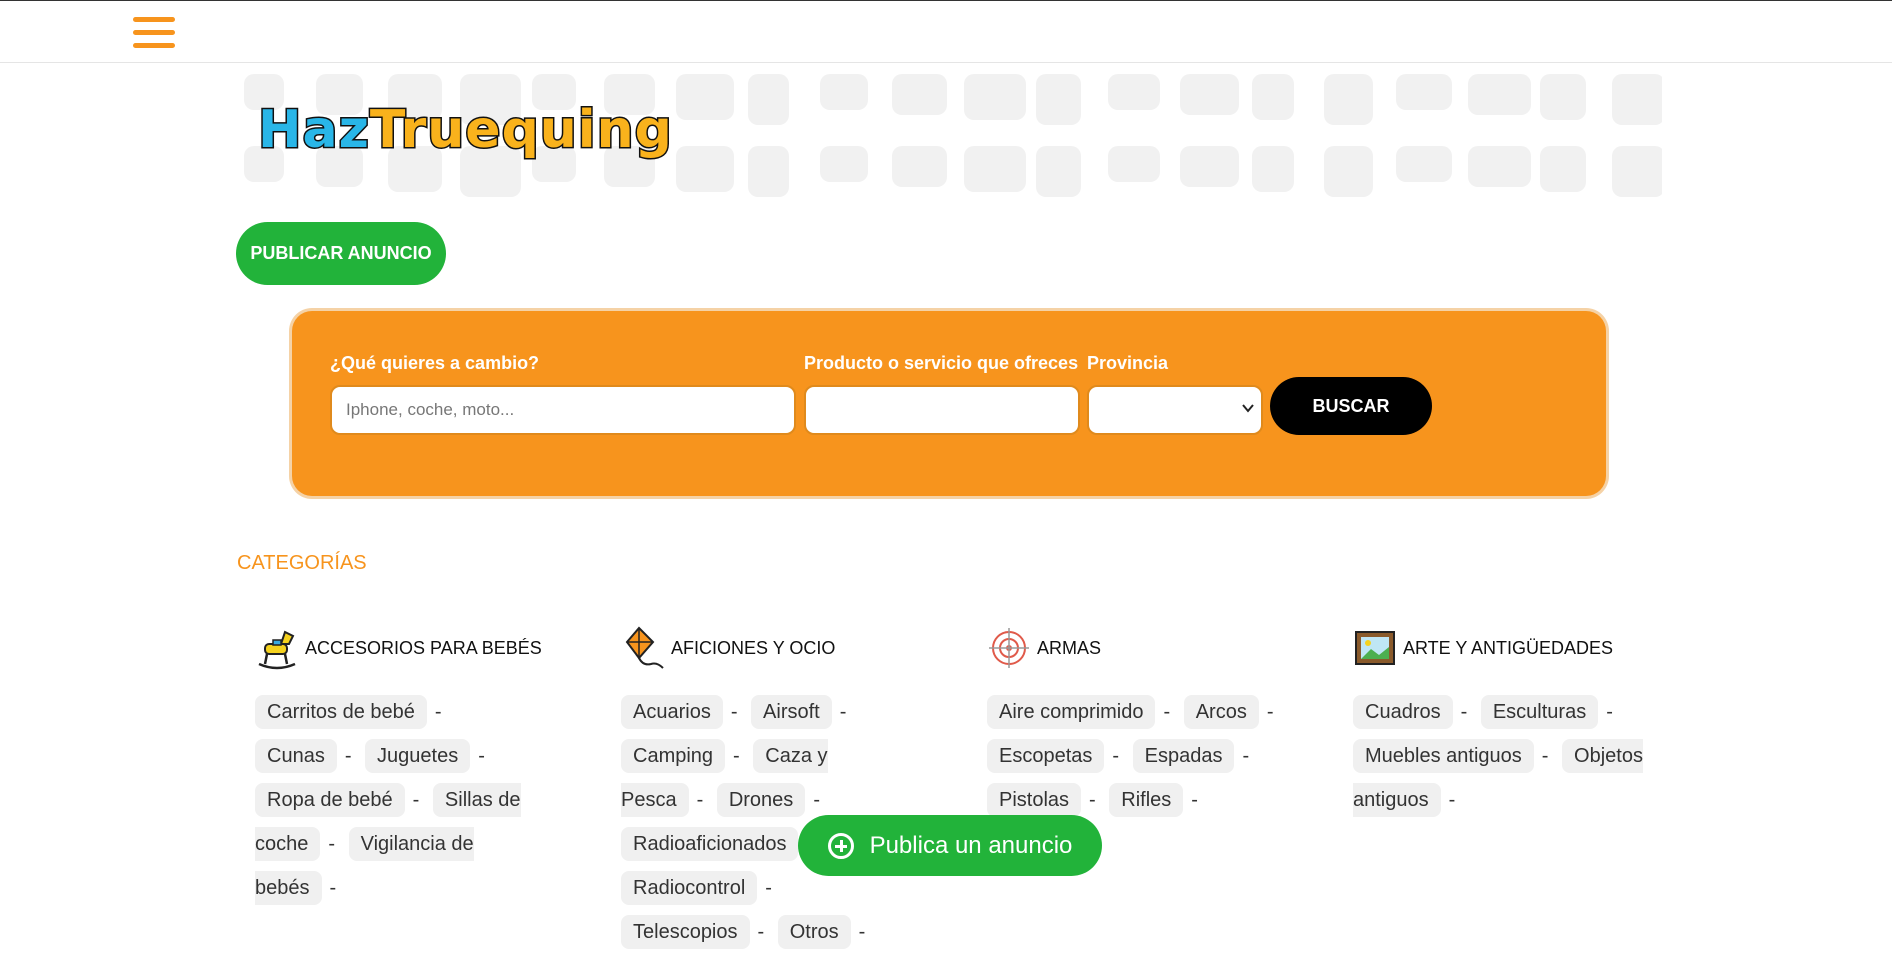 The image size is (1892, 954). What do you see at coordinates (946, 32) in the screenshot?
I see `navbar` at bounding box center [946, 32].